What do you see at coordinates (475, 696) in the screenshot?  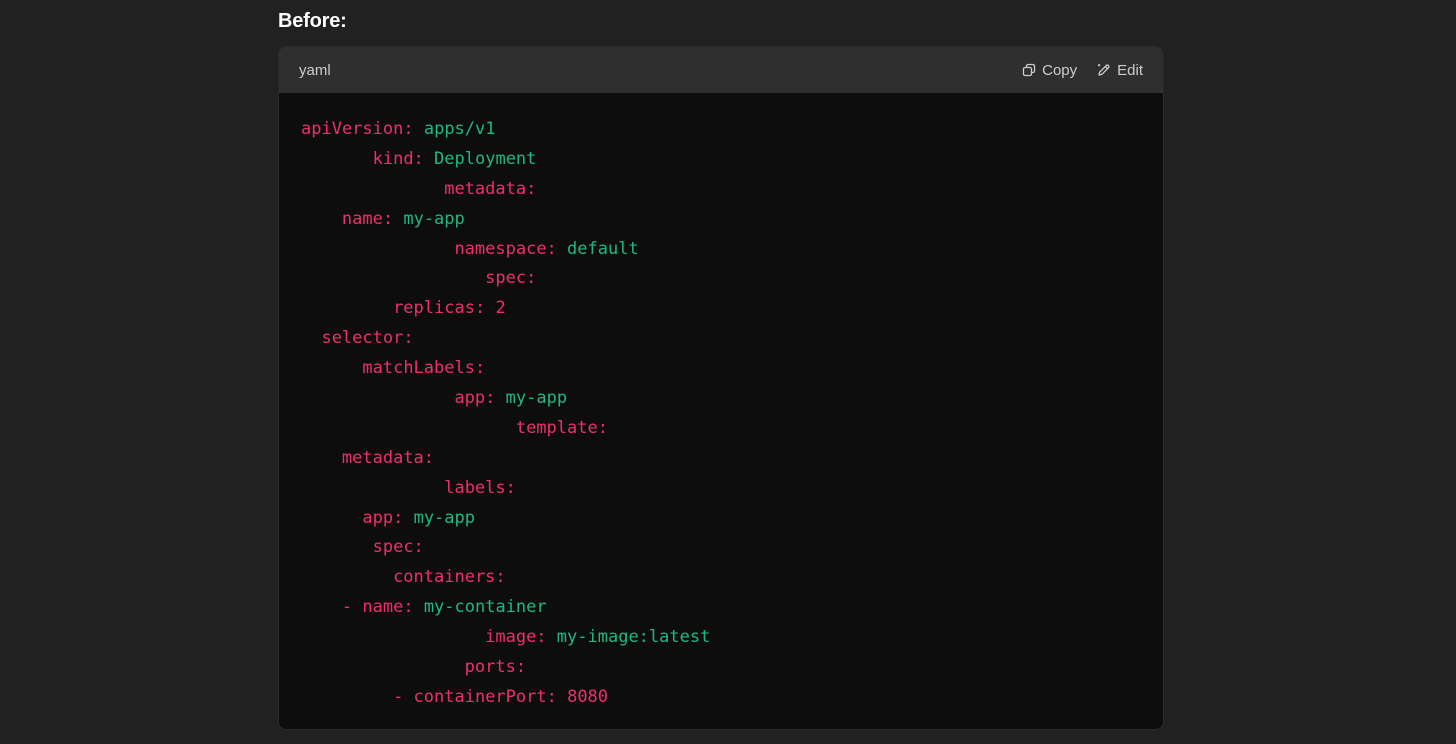 I see `yaml-key: - containerPort:` at bounding box center [475, 696].